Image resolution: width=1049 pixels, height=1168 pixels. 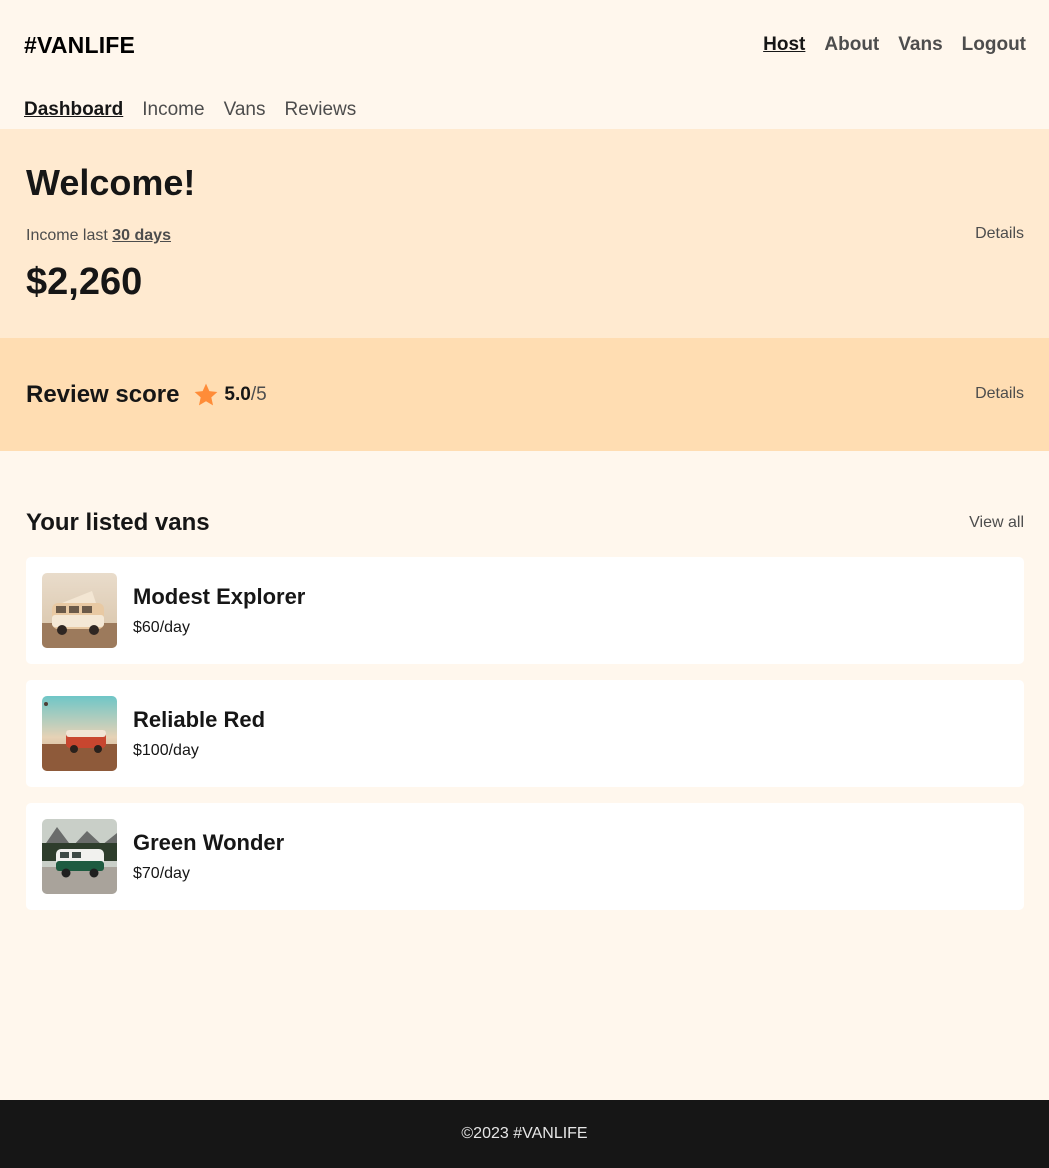 What do you see at coordinates (118, 522) in the screenshot?
I see `listed-vans-title: Your listed vans` at bounding box center [118, 522].